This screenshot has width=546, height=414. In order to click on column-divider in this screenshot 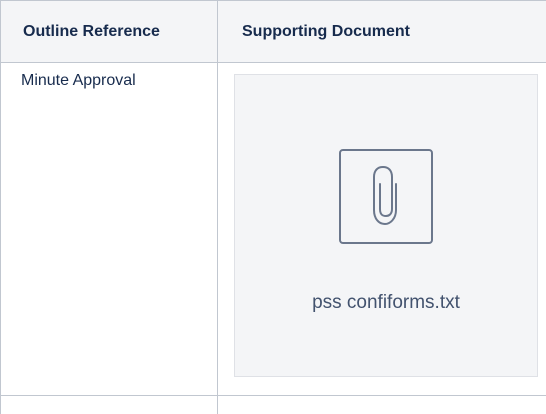, I will do `click(217, 207)`.